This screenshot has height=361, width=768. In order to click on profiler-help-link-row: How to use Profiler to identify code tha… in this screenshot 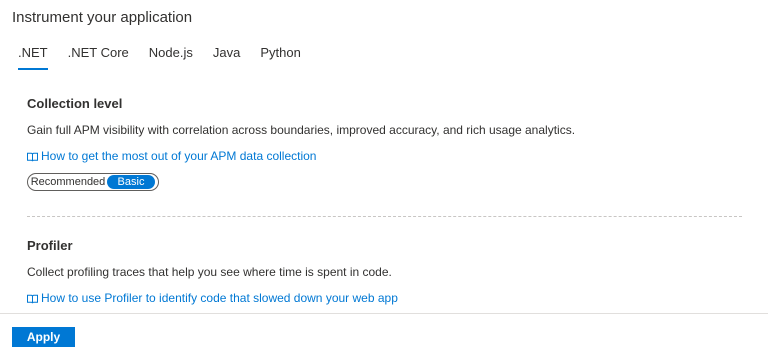, I will do `click(384, 298)`.